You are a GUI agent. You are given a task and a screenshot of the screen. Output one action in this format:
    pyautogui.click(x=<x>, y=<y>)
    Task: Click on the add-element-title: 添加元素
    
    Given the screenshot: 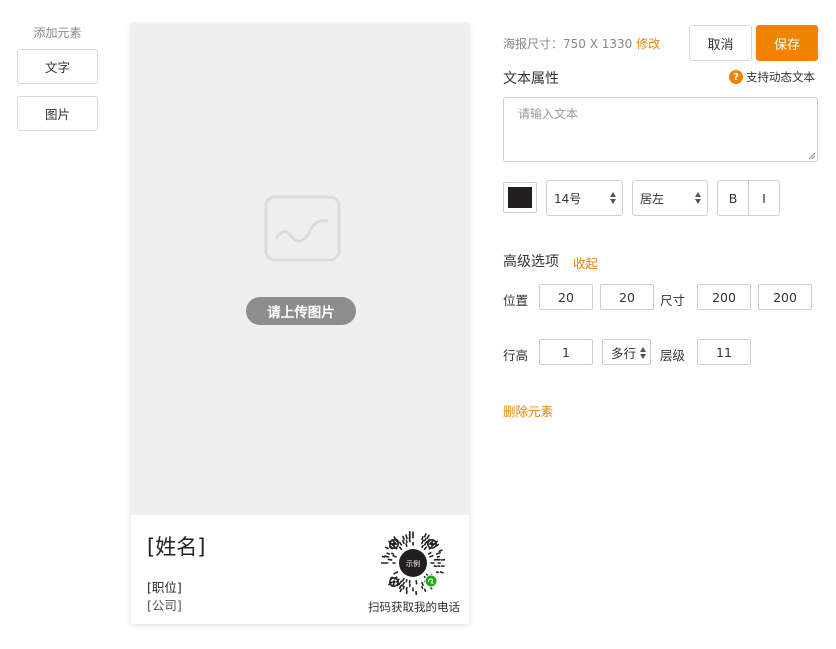 What is the action you would take?
    pyautogui.click(x=57, y=33)
    